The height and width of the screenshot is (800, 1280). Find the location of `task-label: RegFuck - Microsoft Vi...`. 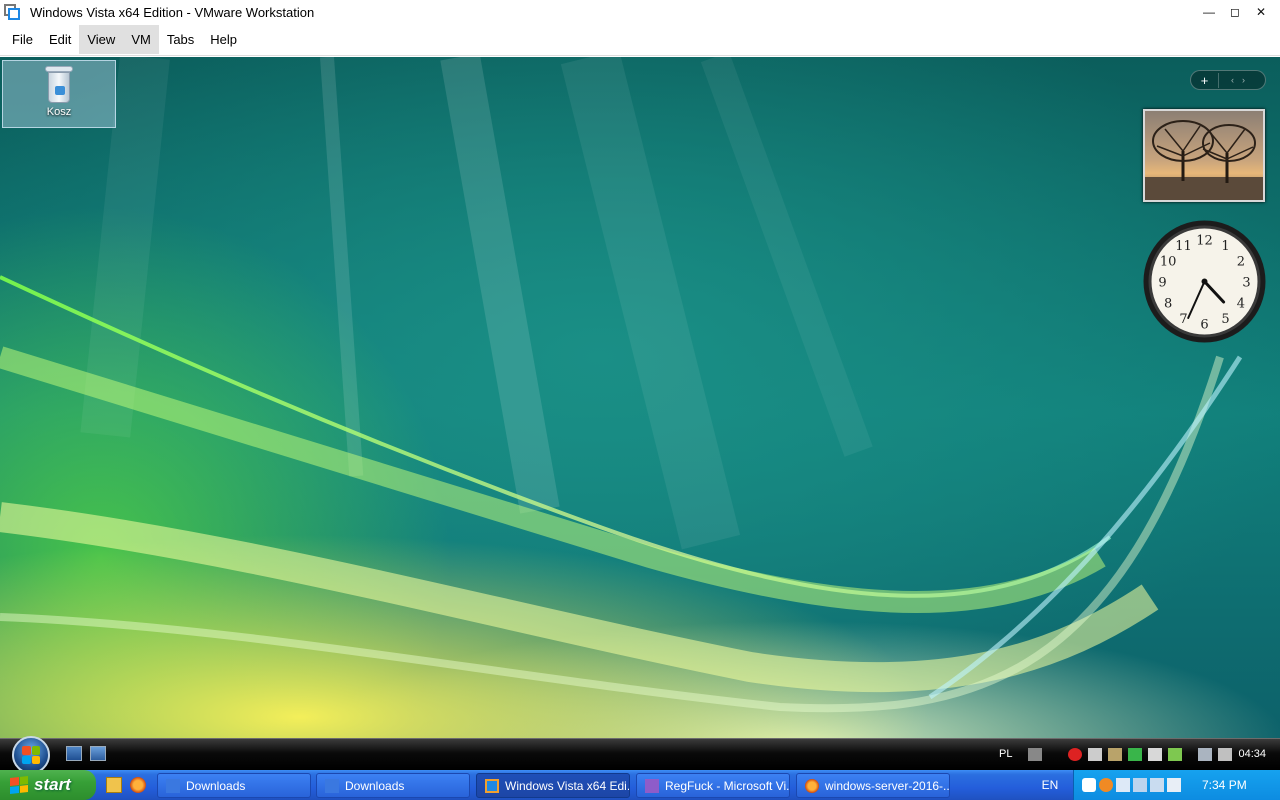

task-label: RegFuck - Microsoft Vi... is located at coordinates (727, 785).